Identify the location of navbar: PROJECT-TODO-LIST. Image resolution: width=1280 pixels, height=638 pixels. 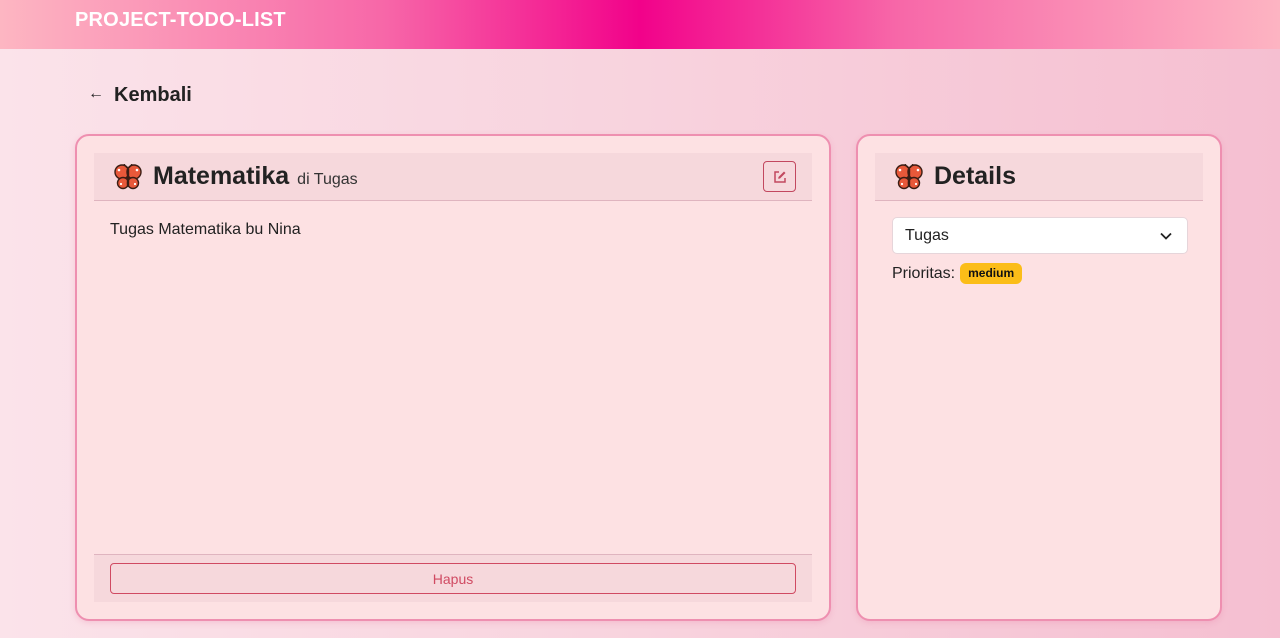
(640, 24).